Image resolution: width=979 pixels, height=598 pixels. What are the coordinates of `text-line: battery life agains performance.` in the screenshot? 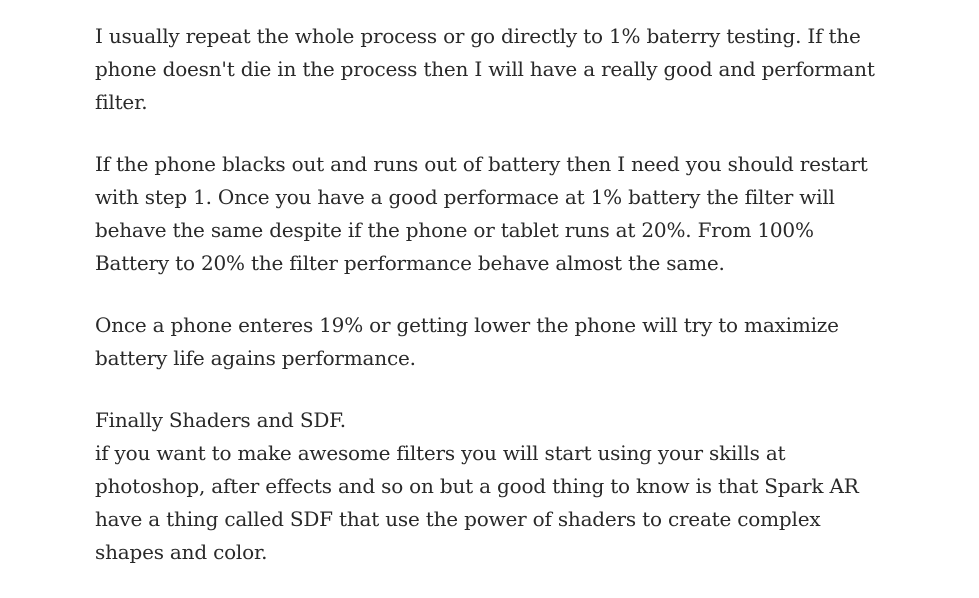 It's located at (255, 358).